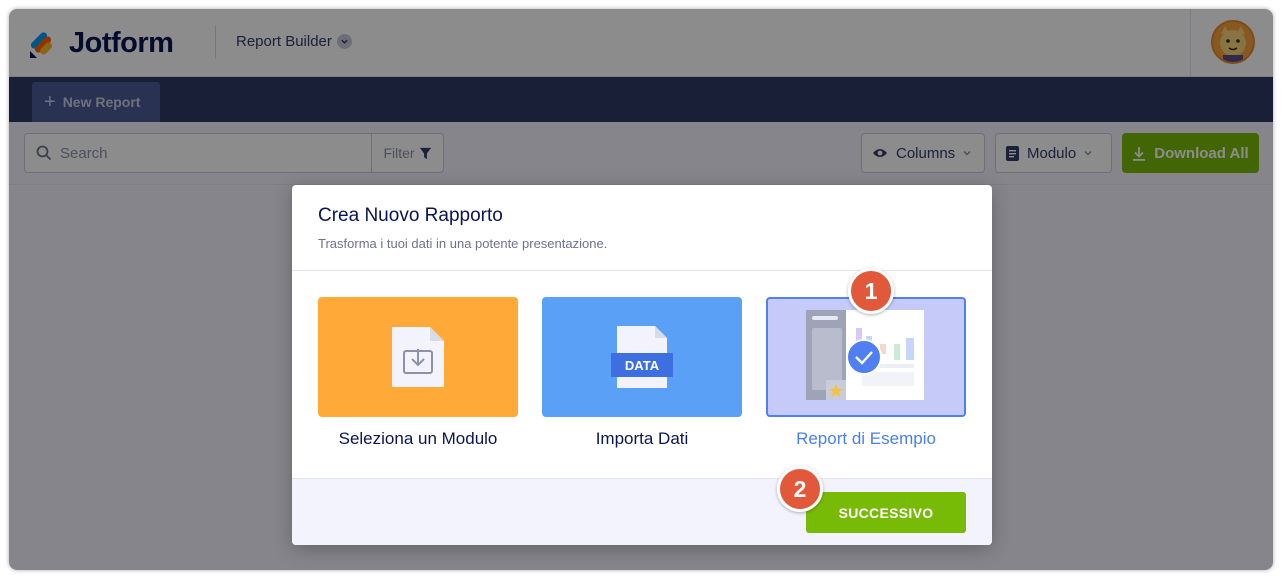 This screenshot has width=1282, height=579. What do you see at coordinates (886, 512) in the screenshot?
I see `next-button: SUCCESSIVO` at bounding box center [886, 512].